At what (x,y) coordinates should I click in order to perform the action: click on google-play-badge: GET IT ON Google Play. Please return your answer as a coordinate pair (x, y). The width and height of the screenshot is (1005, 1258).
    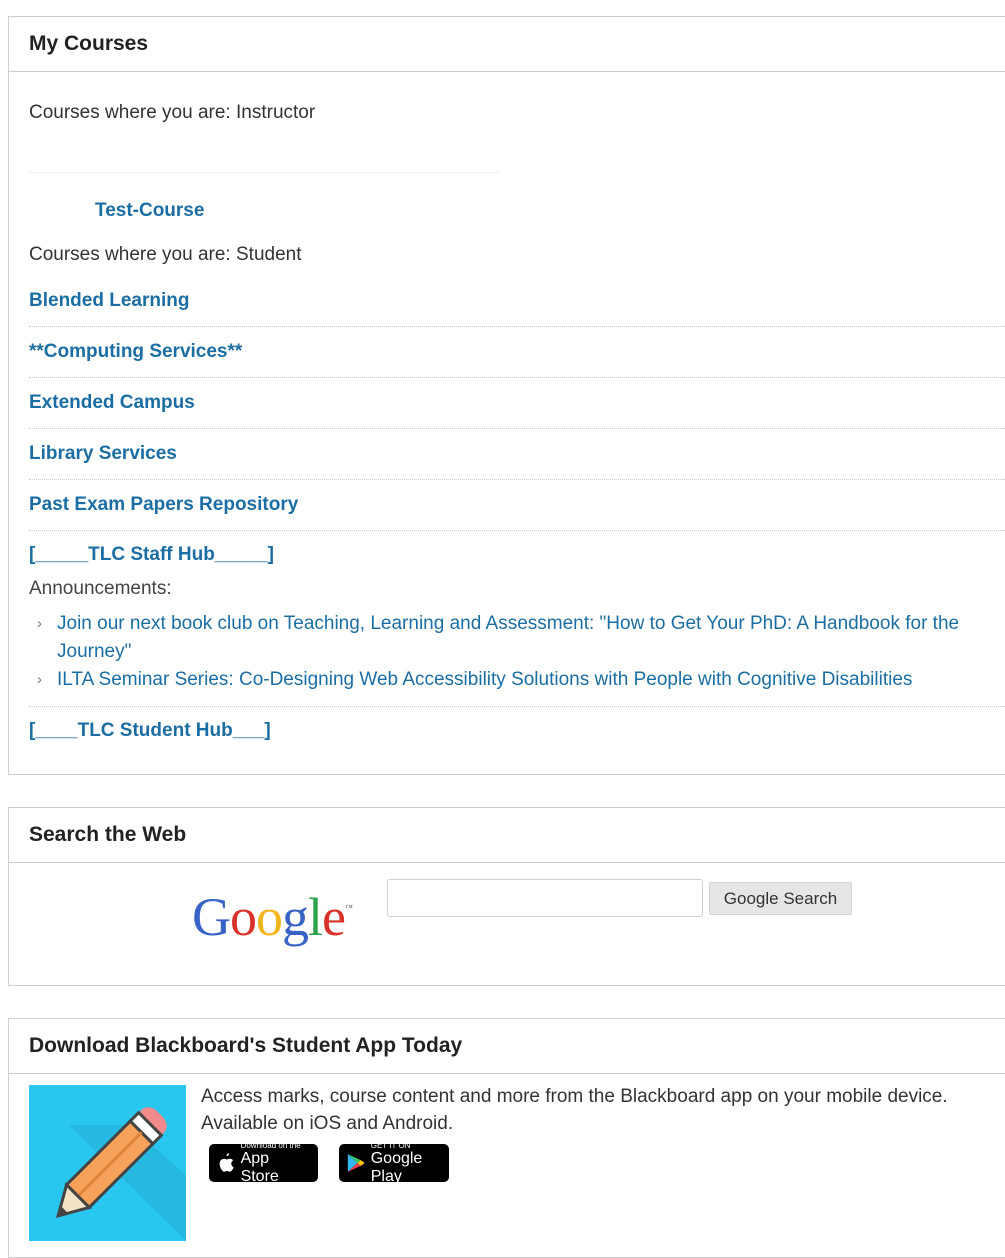
    Looking at the image, I should click on (394, 1163).